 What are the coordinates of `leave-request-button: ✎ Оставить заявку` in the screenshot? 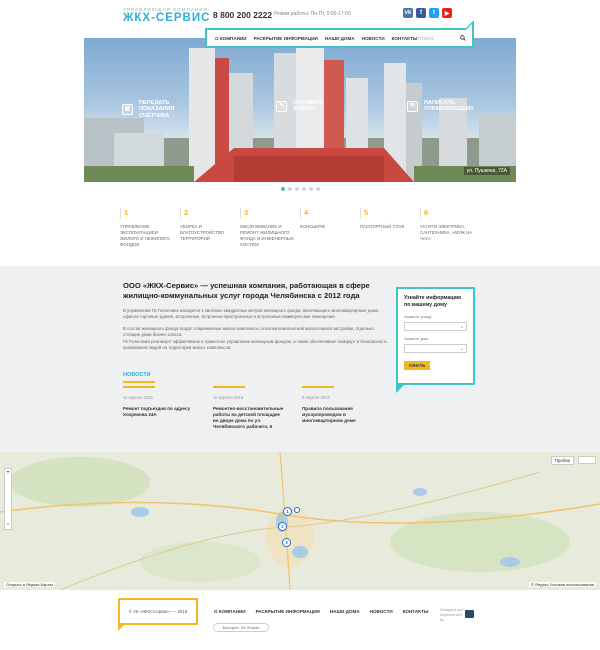 It's located at (304, 106).